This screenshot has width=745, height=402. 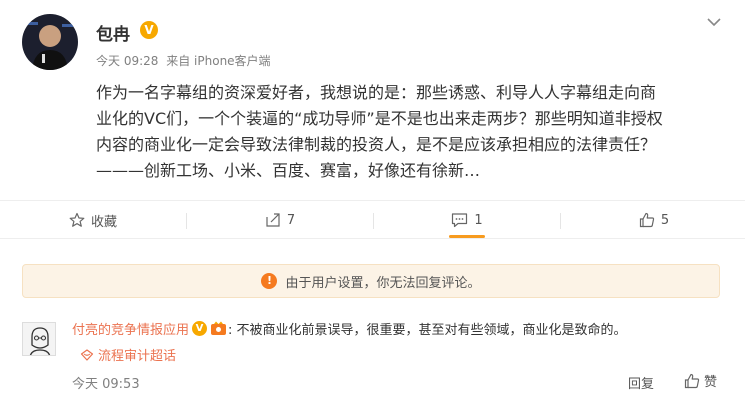 I want to click on forward-button: 7, so click(x=280, y=220).